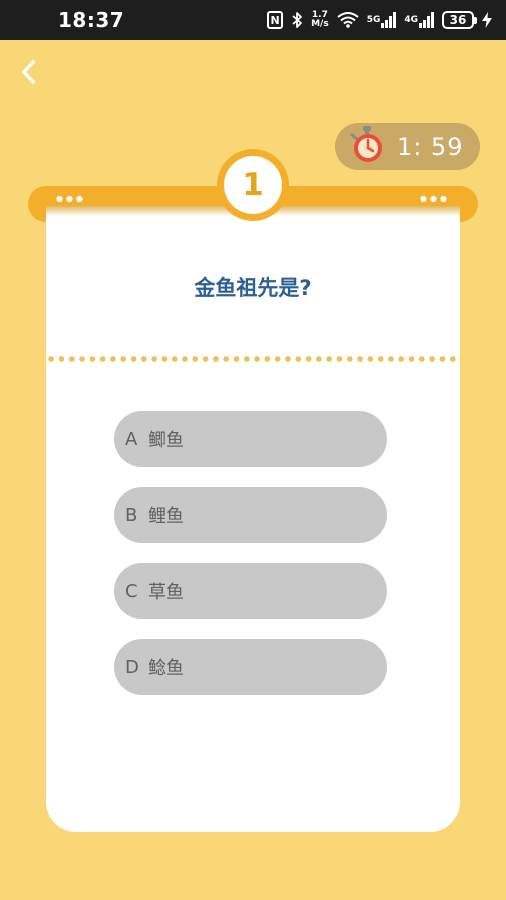 The image size is (506, 900). I want to click on option-d: D 鲶鱼, so click(250, 667).